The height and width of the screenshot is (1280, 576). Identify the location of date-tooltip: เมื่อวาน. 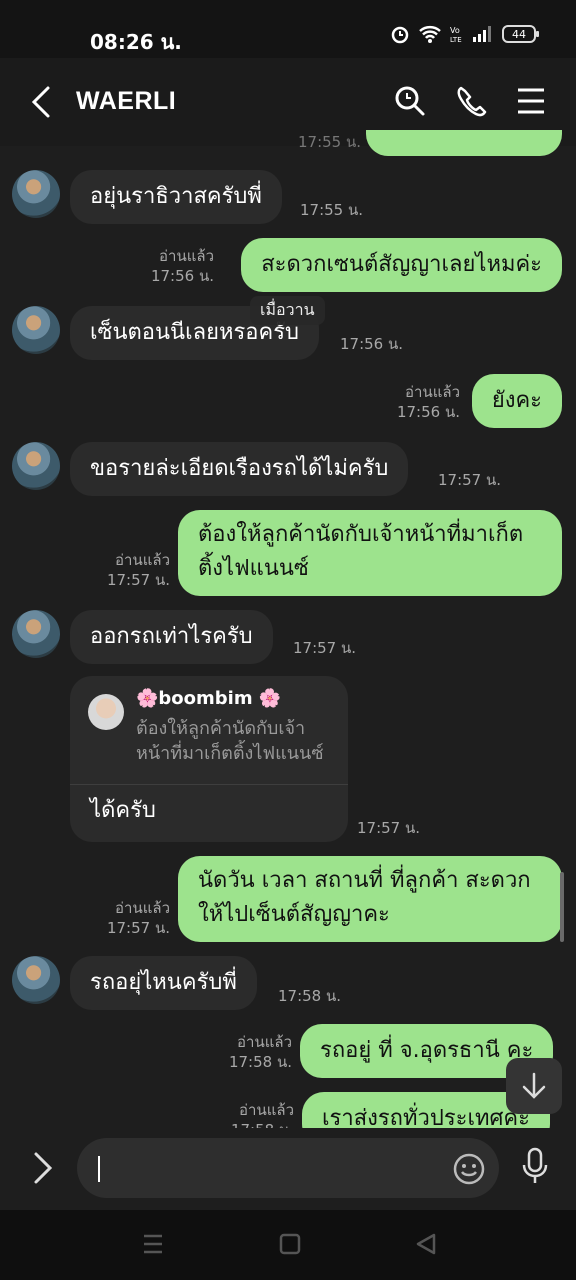
(287, 310).